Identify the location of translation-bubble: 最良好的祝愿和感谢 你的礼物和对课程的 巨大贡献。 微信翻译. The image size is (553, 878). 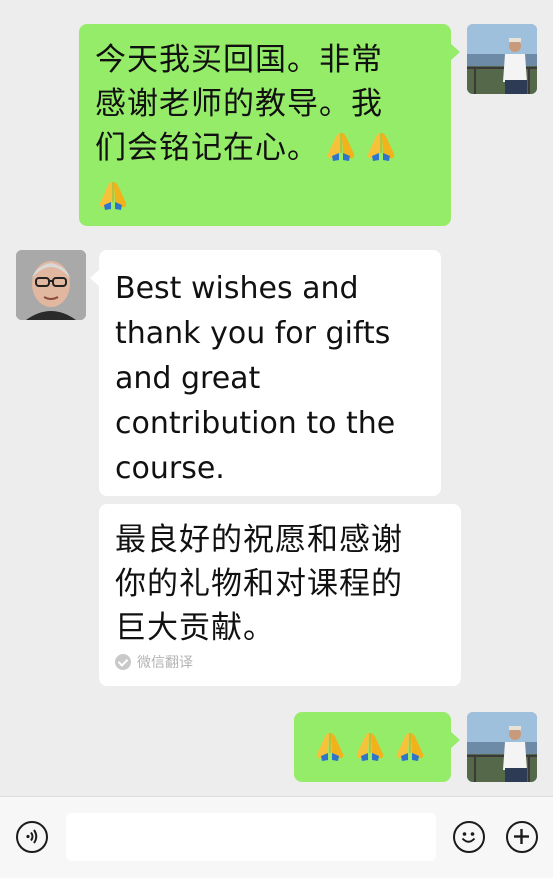
(280, 595).